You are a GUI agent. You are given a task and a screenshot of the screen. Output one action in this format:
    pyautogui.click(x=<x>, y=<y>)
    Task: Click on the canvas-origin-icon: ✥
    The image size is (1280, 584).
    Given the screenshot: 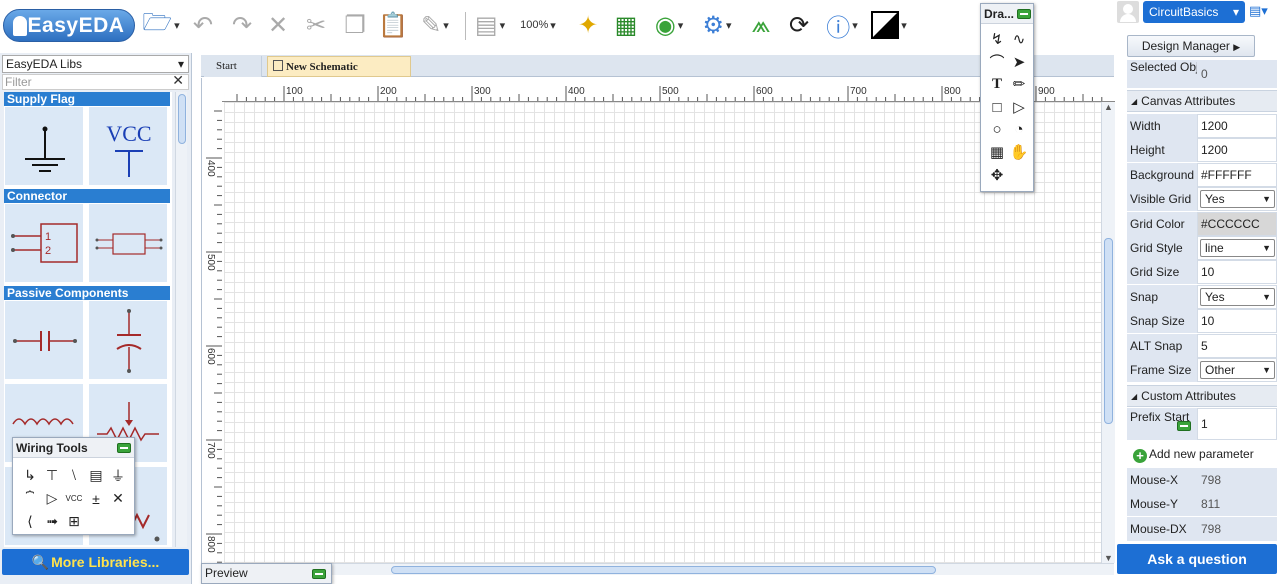 What is the action you would take?
    pyautogui.click(x=997, y=175)
    